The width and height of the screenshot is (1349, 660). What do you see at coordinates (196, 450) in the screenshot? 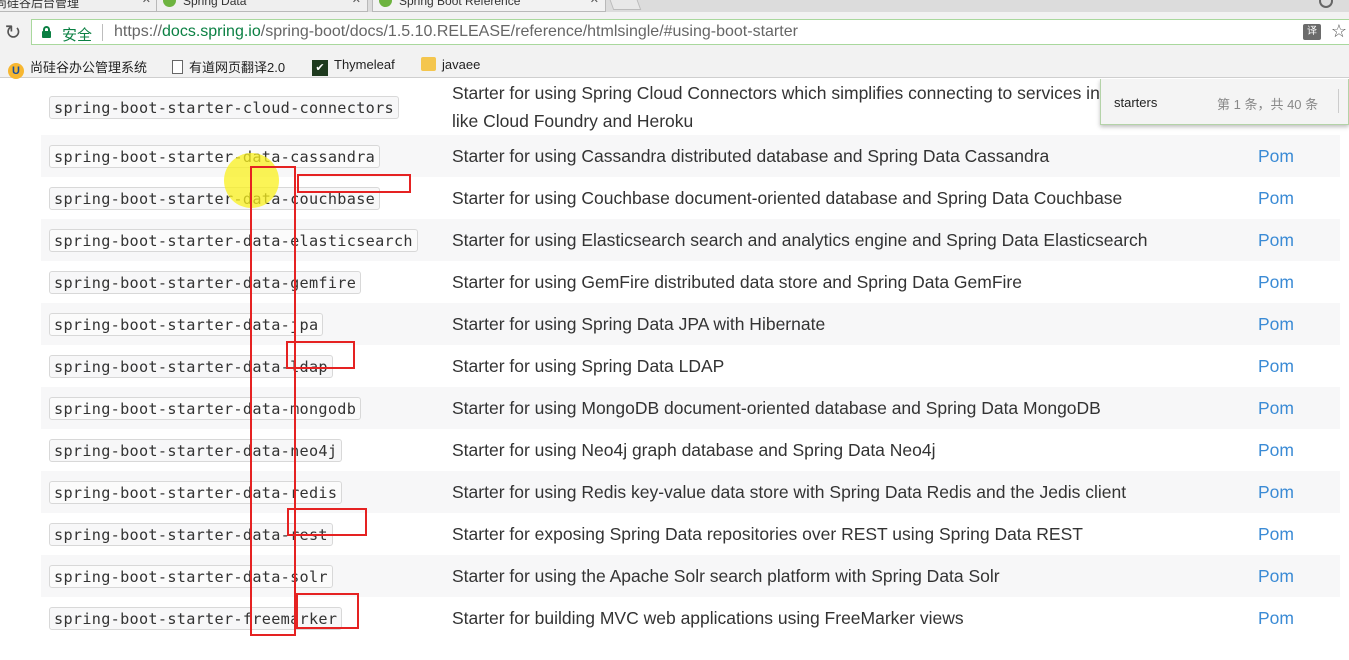
I see `starter-name: spring-boot-starter-data-neo4j` at bounding box center [196, 450].